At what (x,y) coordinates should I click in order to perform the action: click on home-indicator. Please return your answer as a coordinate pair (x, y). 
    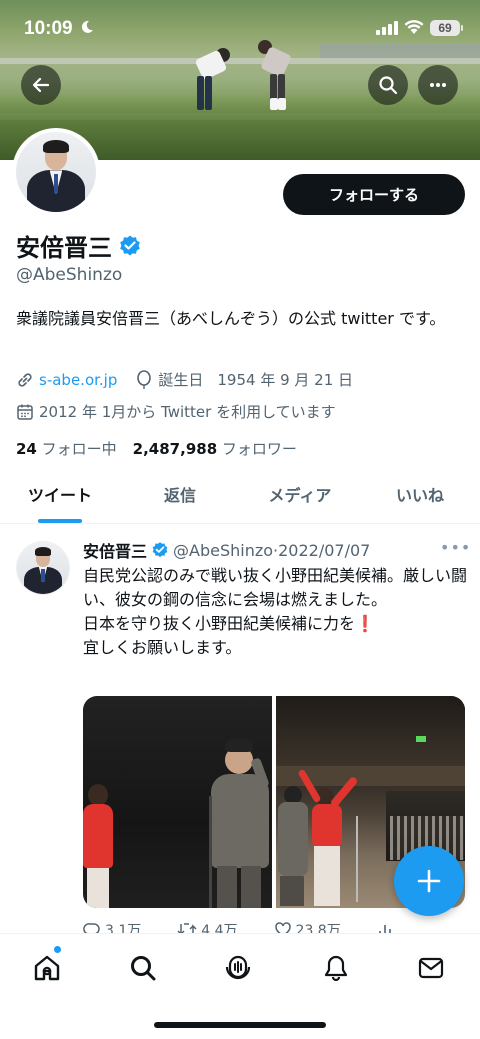
    Looking at the image, I should click on (240, 1025).